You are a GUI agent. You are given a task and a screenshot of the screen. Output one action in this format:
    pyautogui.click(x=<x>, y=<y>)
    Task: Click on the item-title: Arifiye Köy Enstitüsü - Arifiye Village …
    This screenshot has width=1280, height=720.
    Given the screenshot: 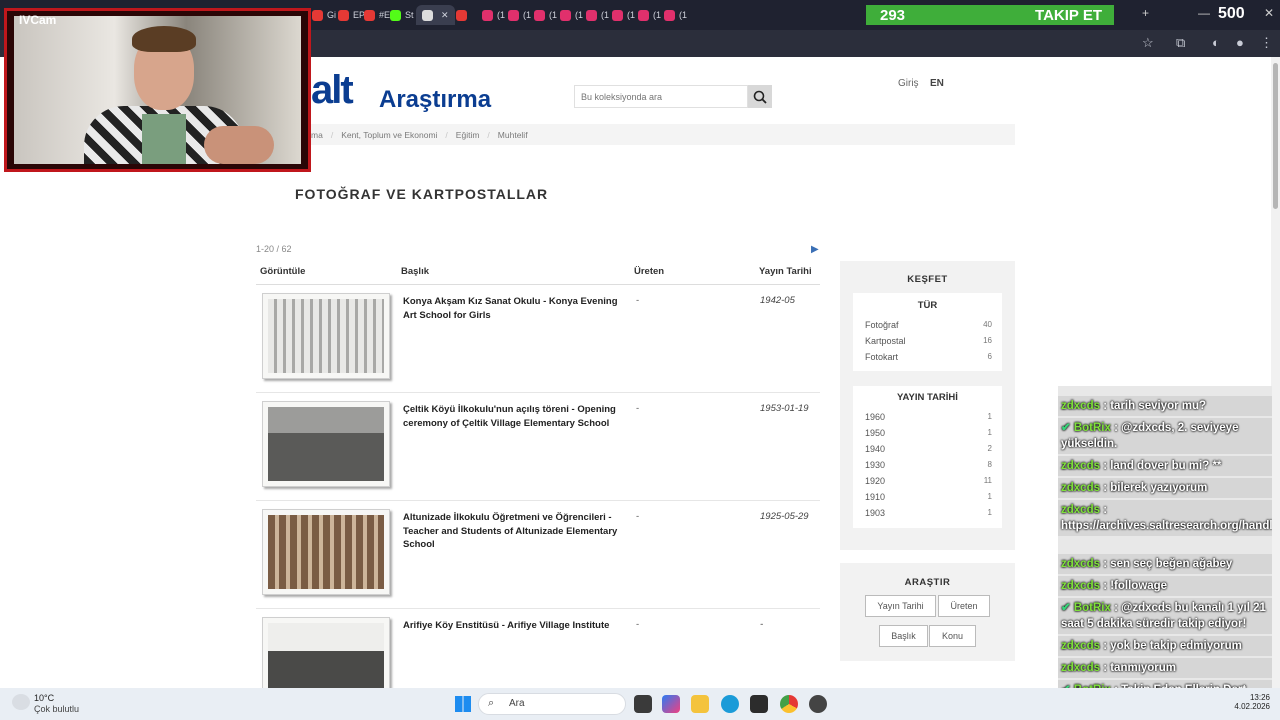 What is the action you would take?
    pyautogui.click(x=515, y=626)
    